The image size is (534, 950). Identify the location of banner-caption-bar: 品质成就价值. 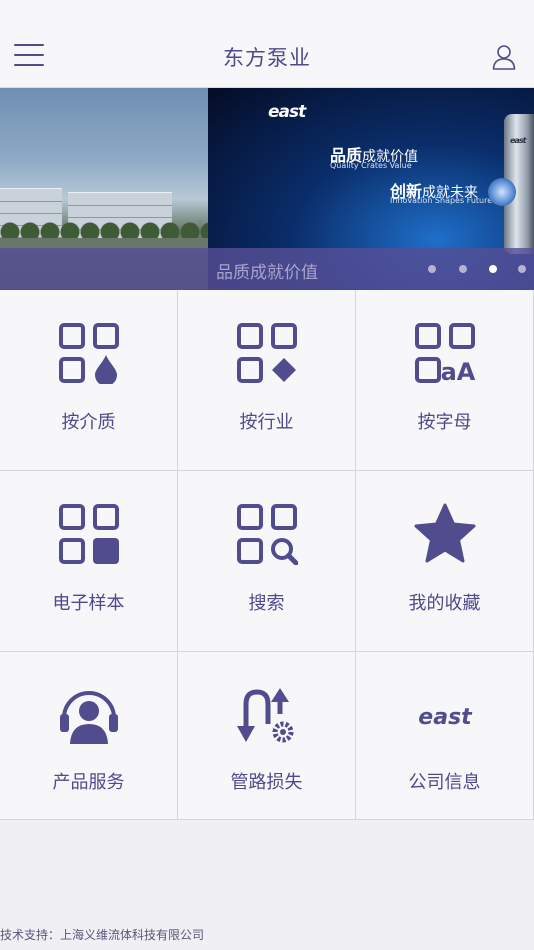
(267, 269).